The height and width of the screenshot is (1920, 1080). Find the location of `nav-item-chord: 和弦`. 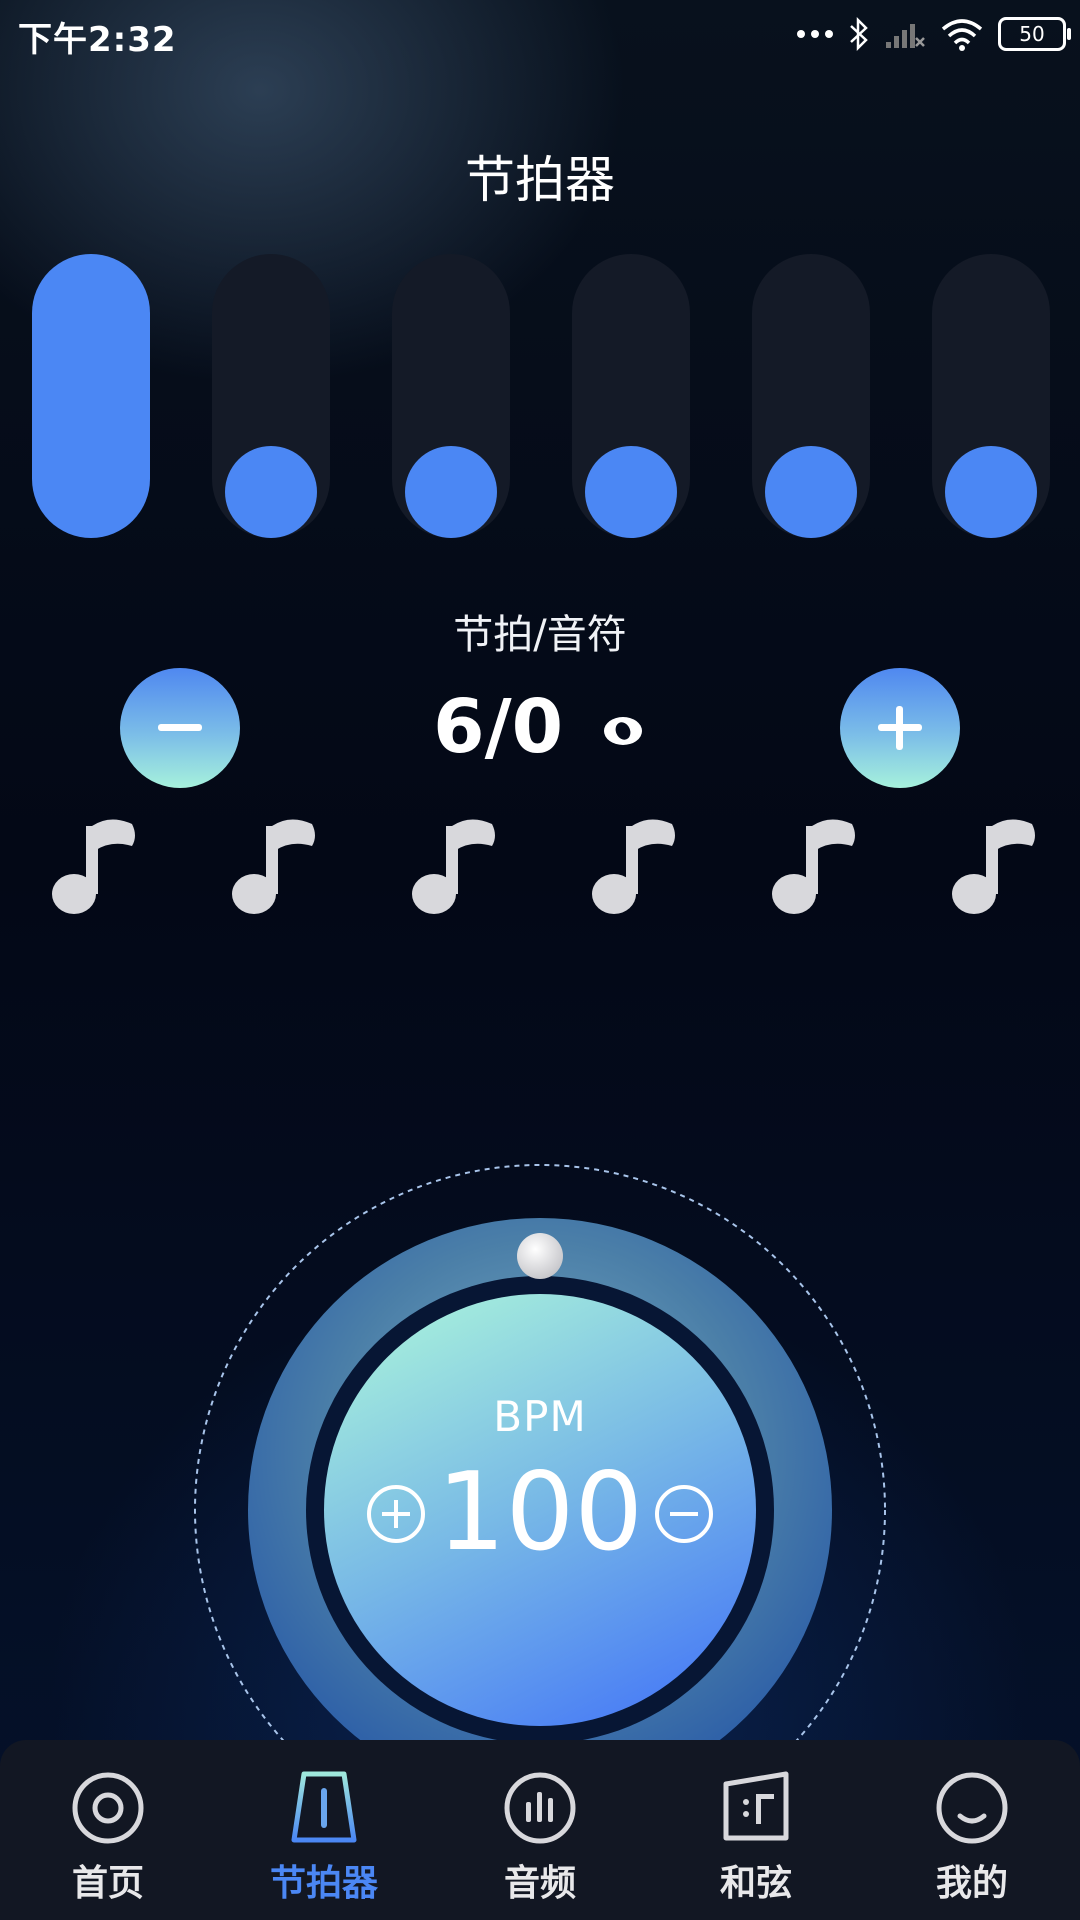

nav-item-chord: 和弦 is located at coordinates (756, 1838).